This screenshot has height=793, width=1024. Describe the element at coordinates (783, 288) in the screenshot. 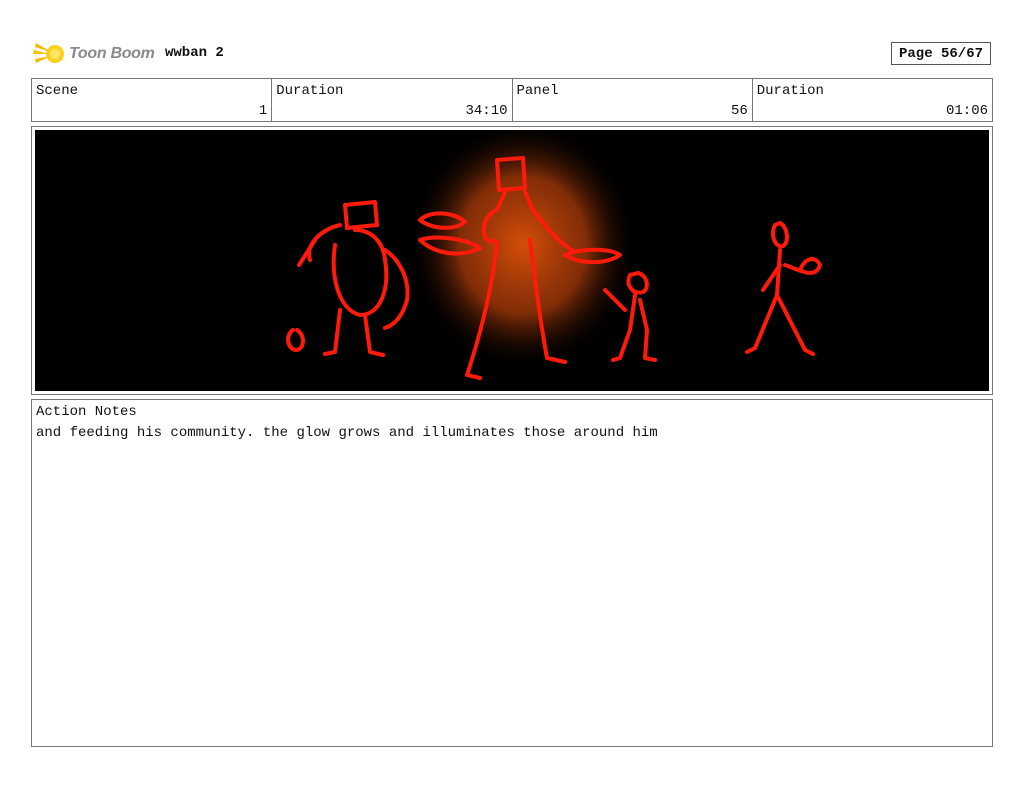

I see `sketch-figure-walker` at that location.